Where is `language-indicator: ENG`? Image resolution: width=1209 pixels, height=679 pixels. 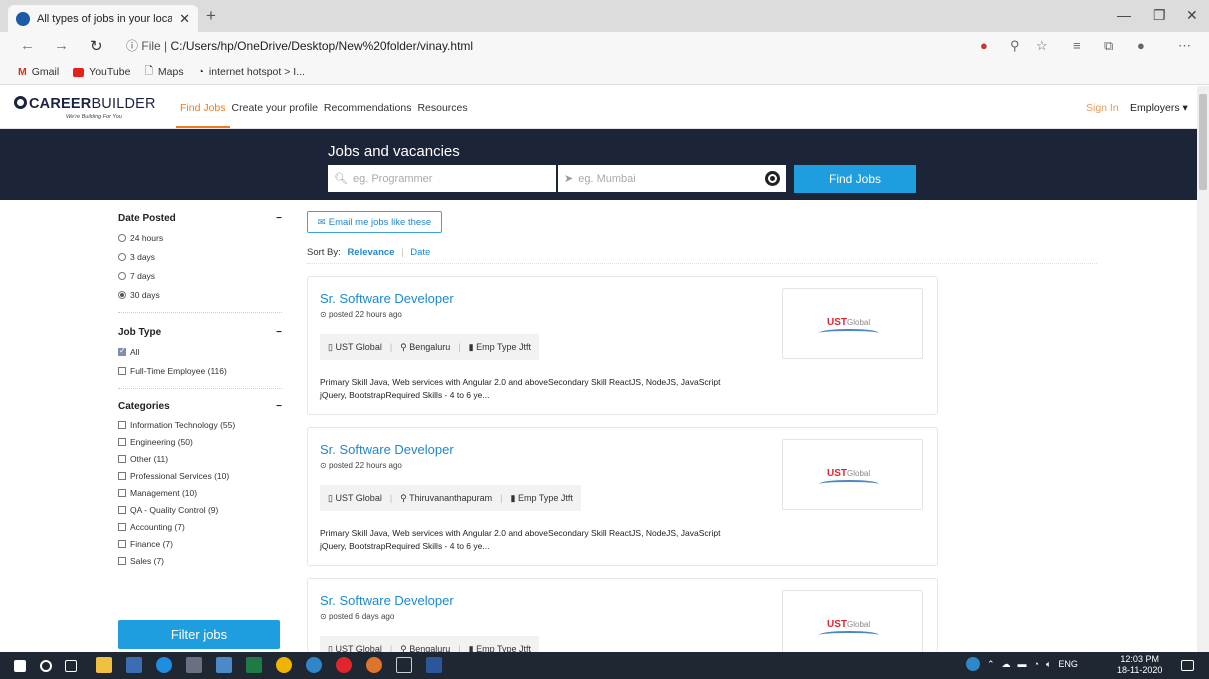 language-indicator: ENG is located at coordinates (1068, 664).